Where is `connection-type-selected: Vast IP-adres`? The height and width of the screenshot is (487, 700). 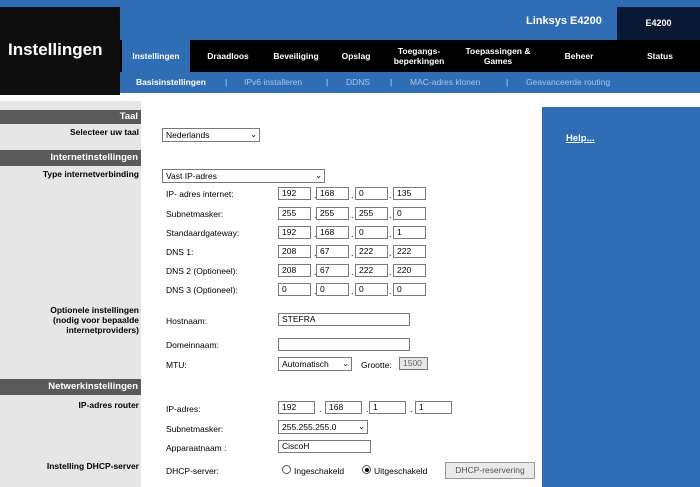 connection-type-selected: Vast IP-adres is located at coordinates (191, 176).